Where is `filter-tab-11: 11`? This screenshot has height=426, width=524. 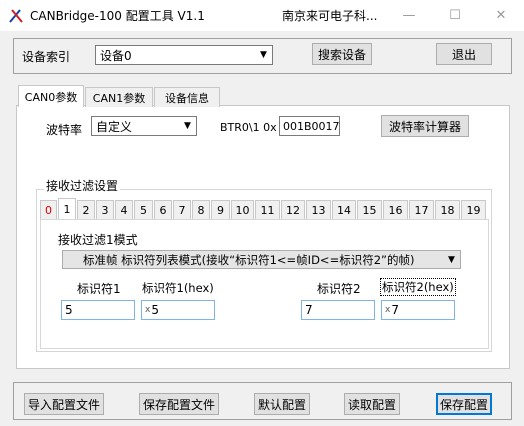 filter-tab-11: 11 is located at coordinates (267, 209).